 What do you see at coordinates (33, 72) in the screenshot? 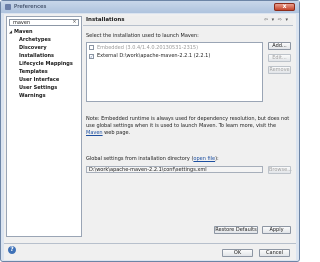
I see `tree-item-templates: Templates` at bounding box center [33, 72].